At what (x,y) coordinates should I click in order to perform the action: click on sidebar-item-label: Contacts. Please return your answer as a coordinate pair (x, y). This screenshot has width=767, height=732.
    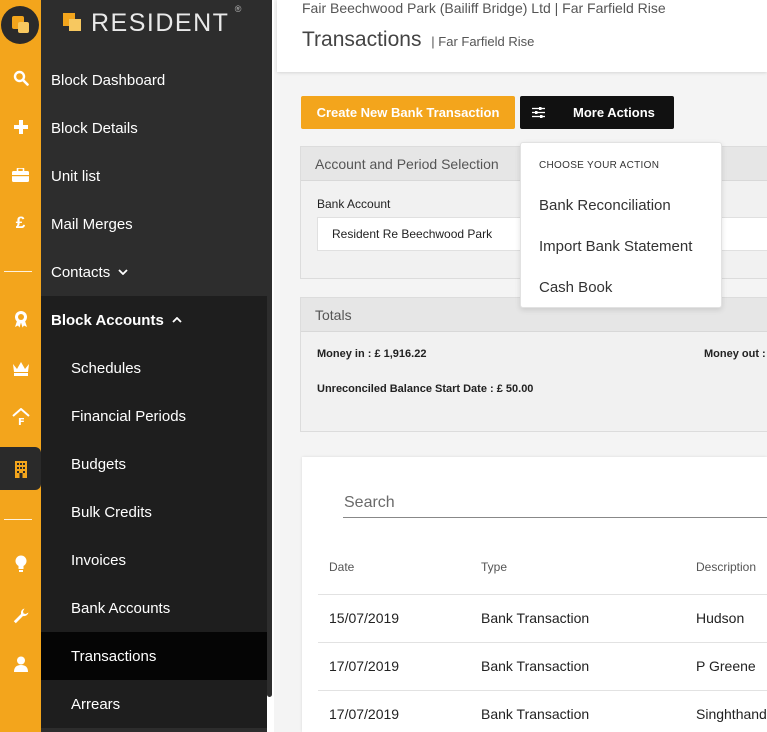
    Looking at the image, I should click on (81, 272).